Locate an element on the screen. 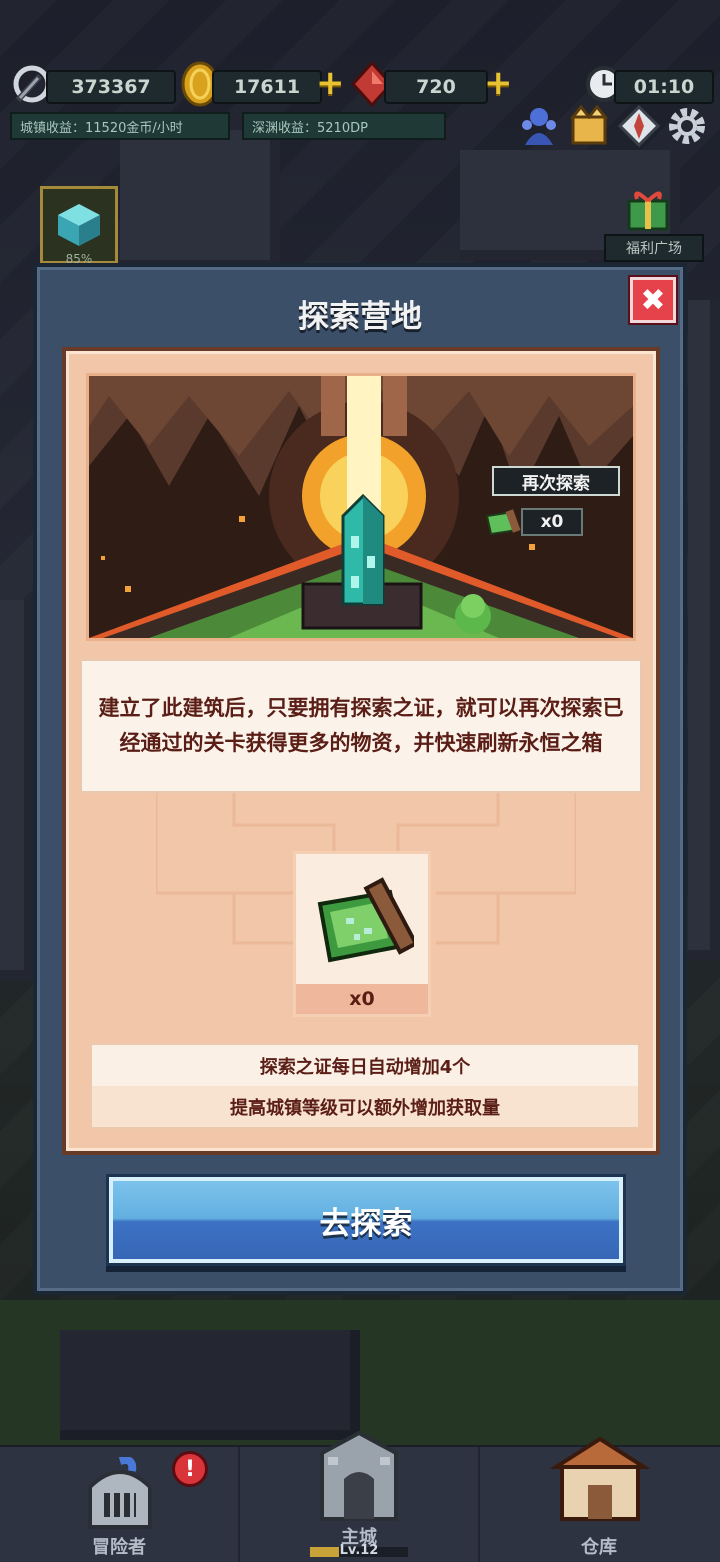 Image resolution: width=720 pixels, height=1562 pixels. events-icon is located at coordinates (589, 125).